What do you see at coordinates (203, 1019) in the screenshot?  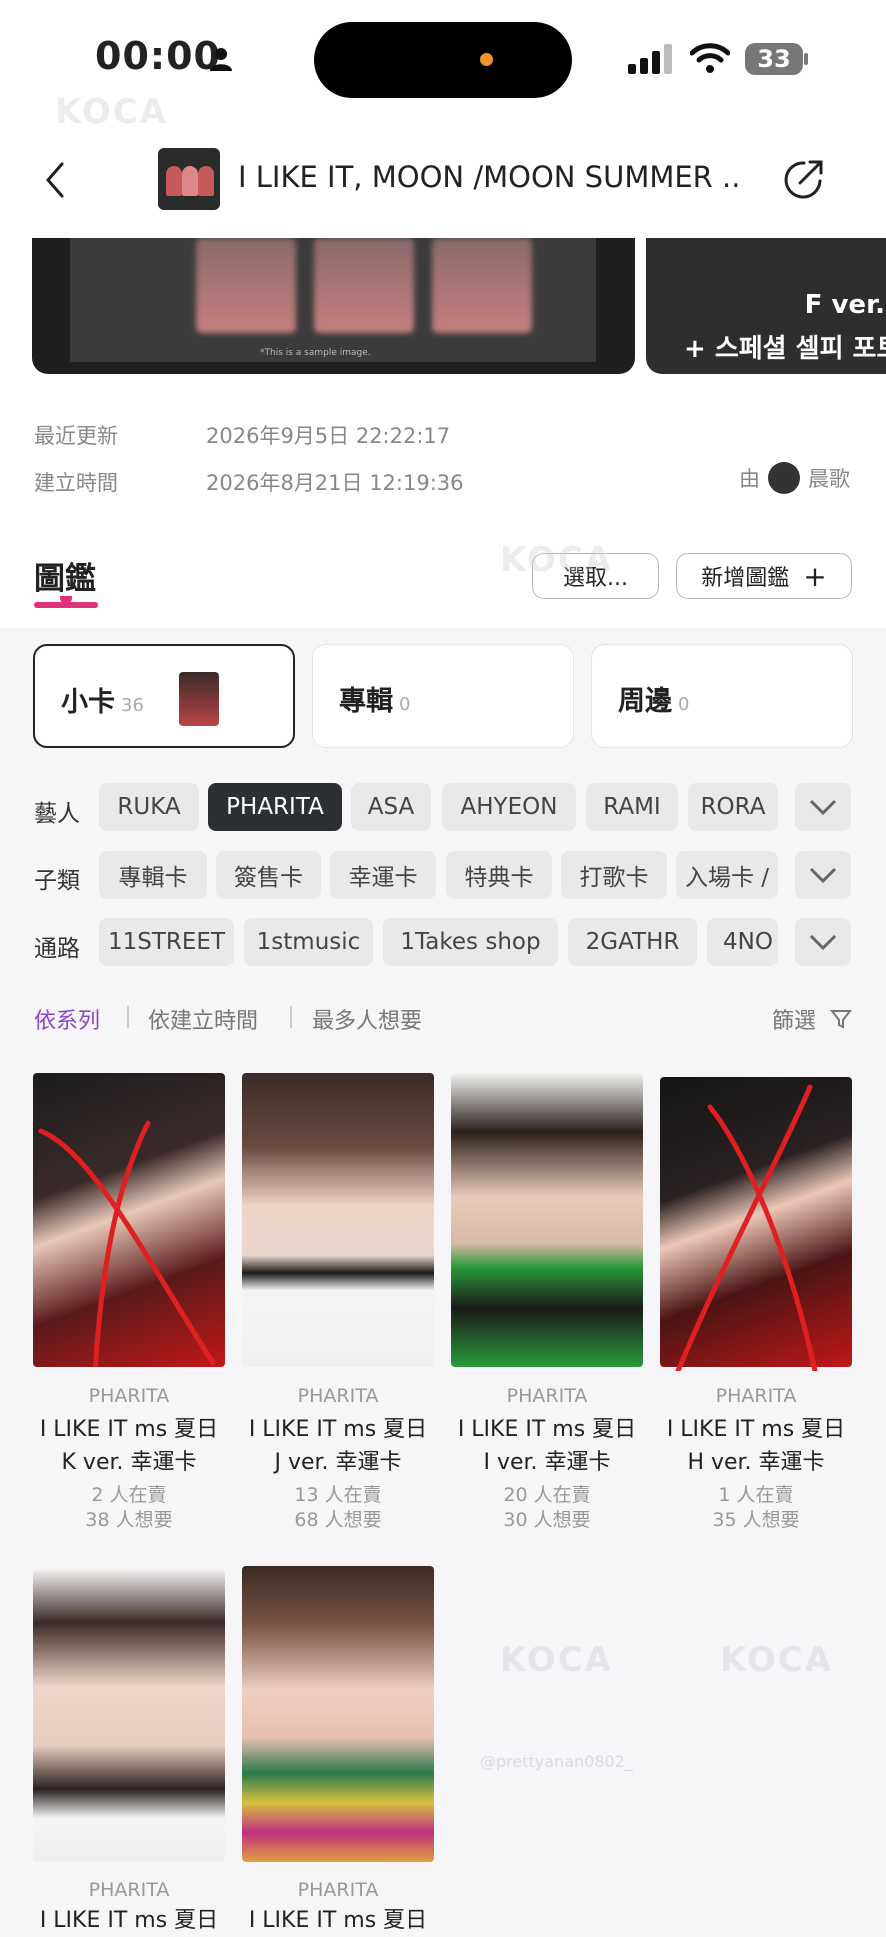 I see `sort-by-created: 依建立時間` at bounding box center [203, 1019].